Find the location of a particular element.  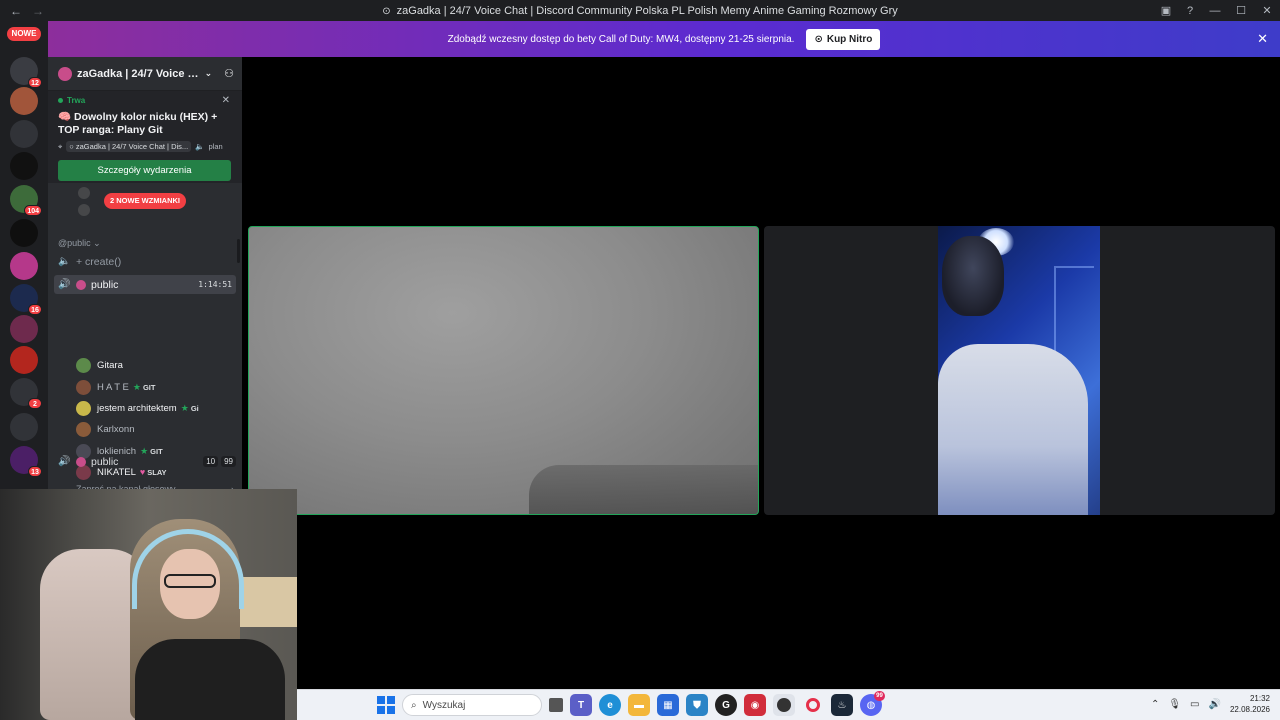

channel-name: public is located at coordinates (105, 284).